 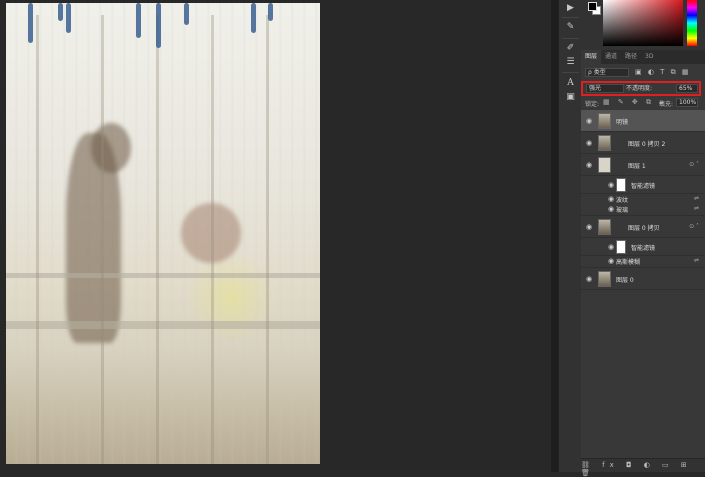 What do you see at coordinates (569, 236) in the screenshot?
I see `tool-strip: ▶ ✎ ✐ ☰ A ▣` at bounding box center [569, 236].